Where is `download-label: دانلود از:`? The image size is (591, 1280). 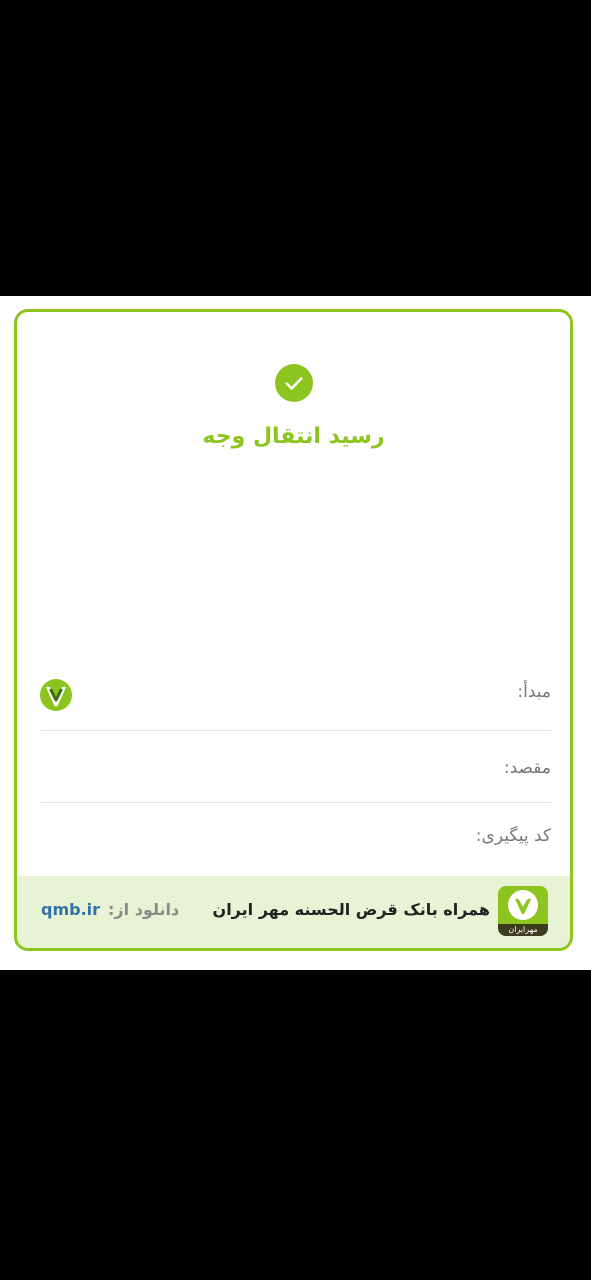
download-label: دانلود از: is located at coordinates (144, 909).